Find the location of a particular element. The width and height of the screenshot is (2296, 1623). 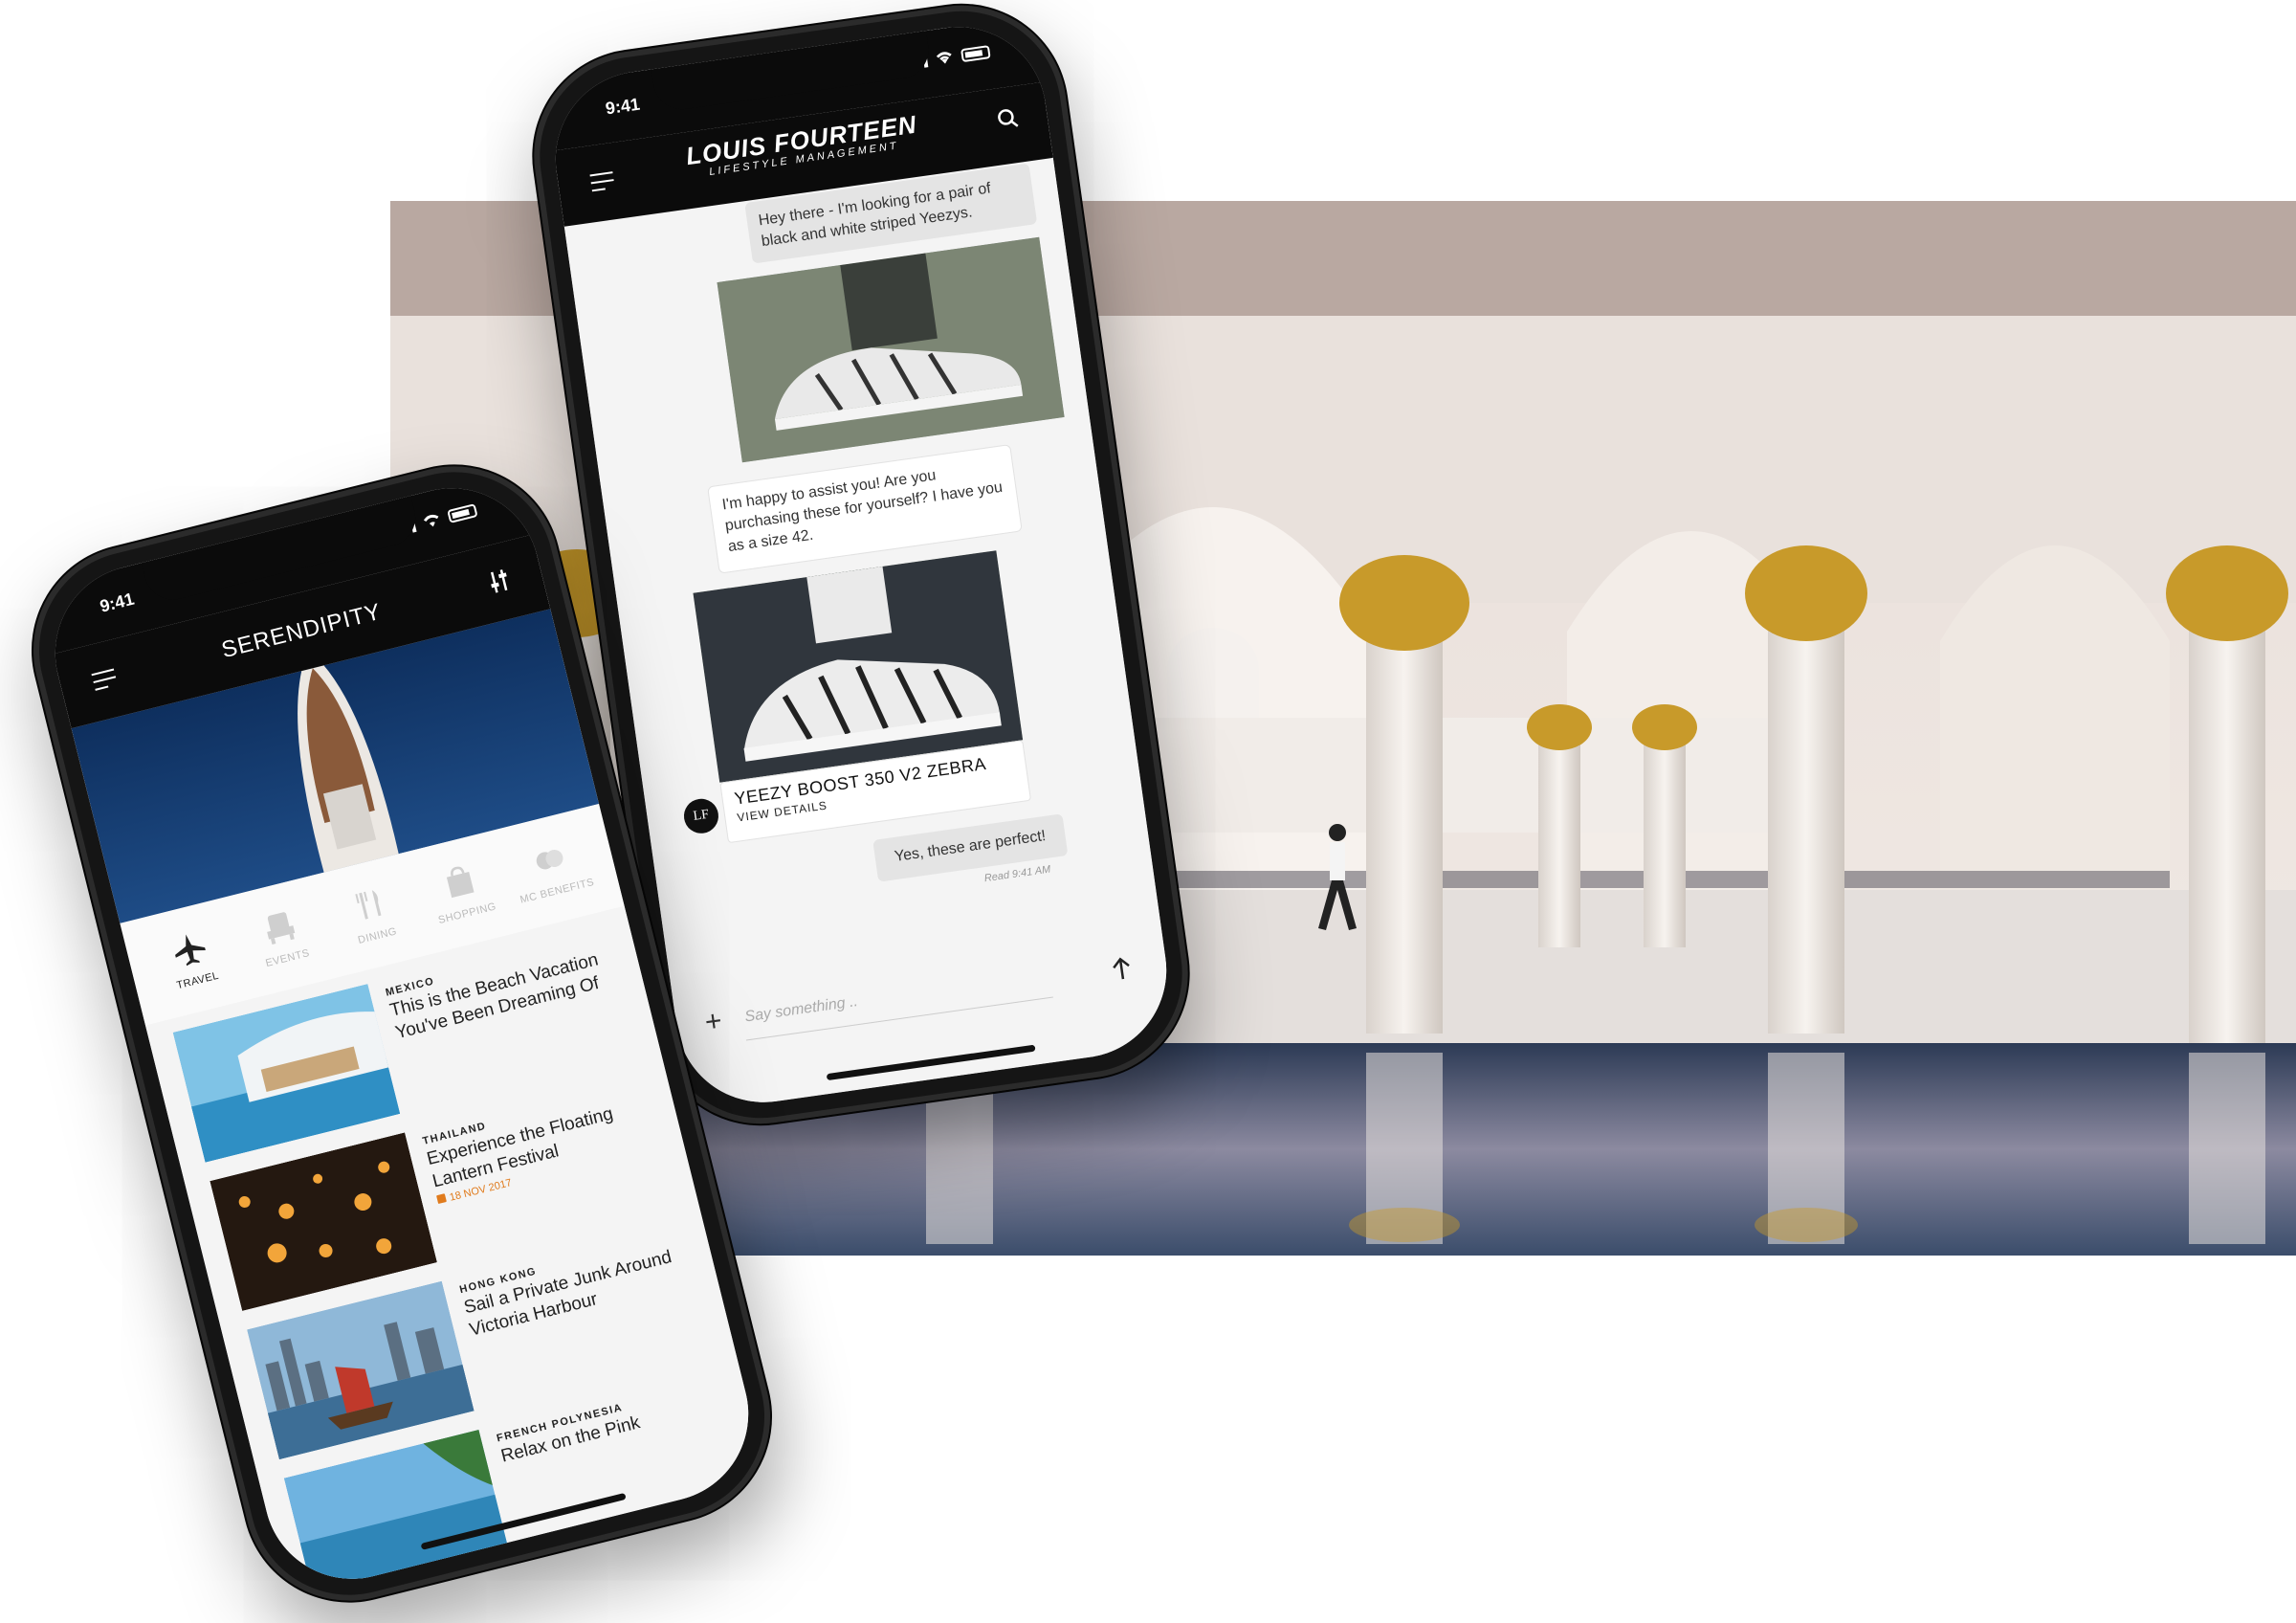

feed-text: FRENCH POLYNESIA Relax on the Pink is located at coordinates (579, 1473).